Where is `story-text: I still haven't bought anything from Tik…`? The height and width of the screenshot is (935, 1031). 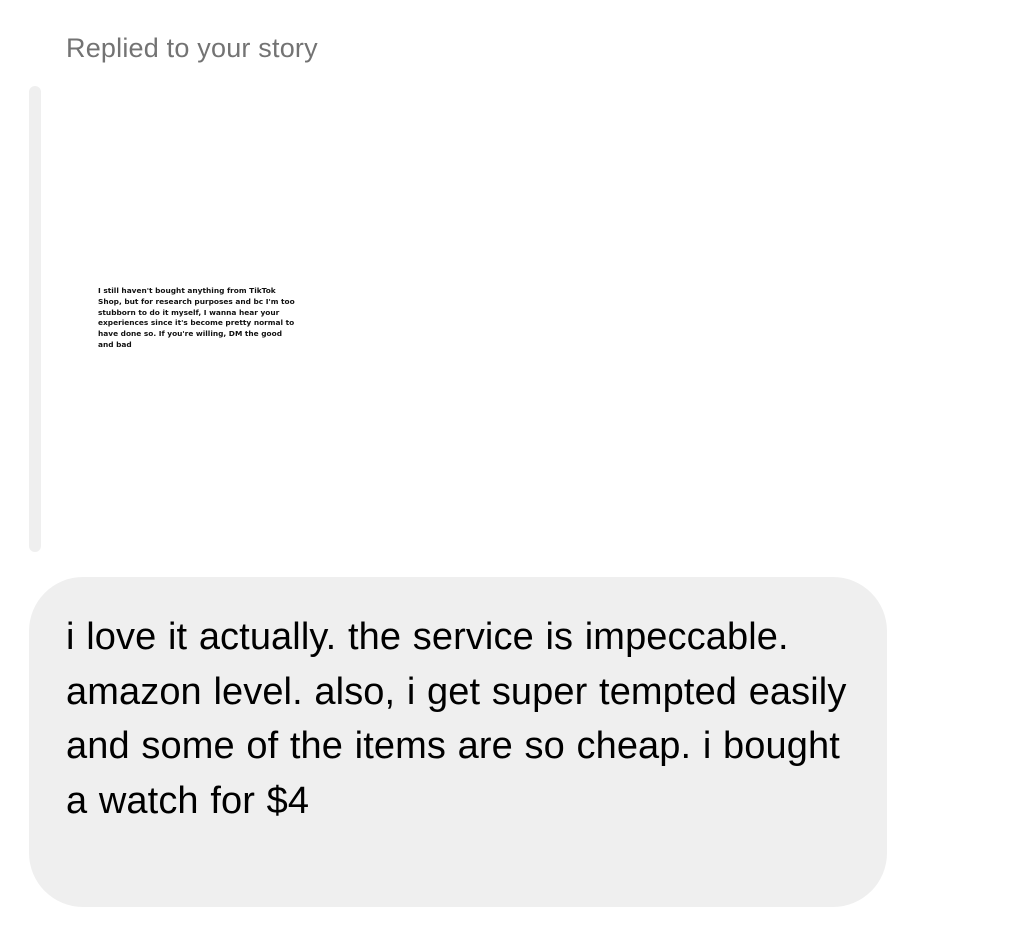 story-text: I still haven't bought anything from Tik… is located at coordinates (196, 317).